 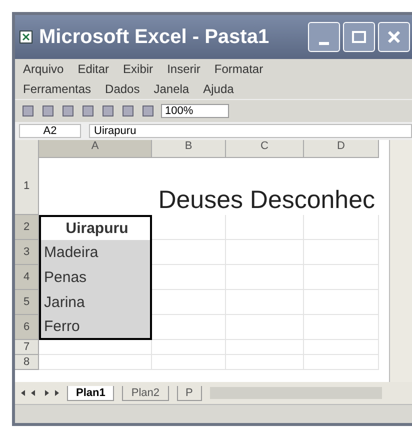 I want to click on window-title: Microsoft Excel - Pasta1, so click(x=154, y=37).